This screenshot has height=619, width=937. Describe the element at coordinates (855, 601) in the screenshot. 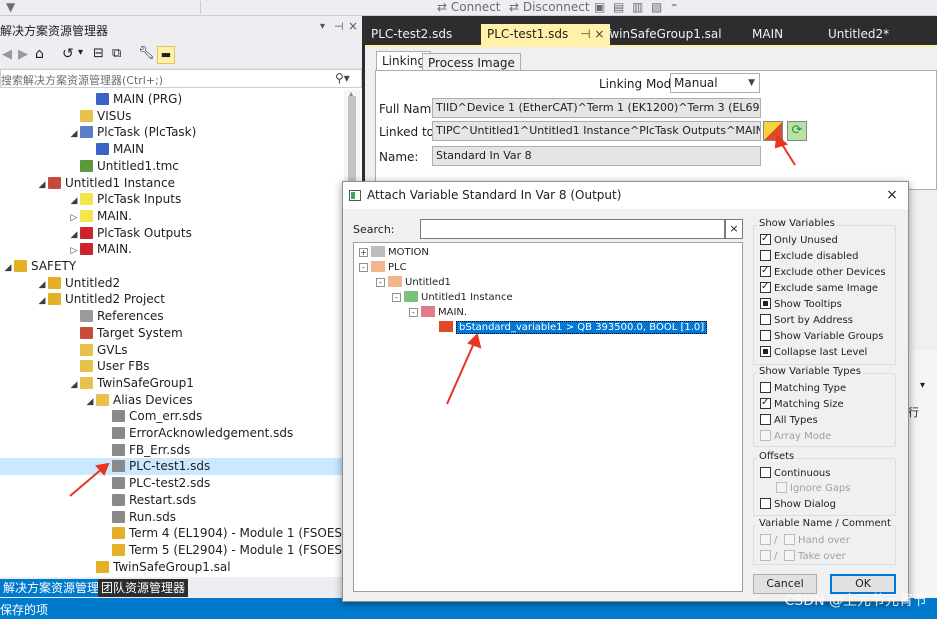

I see `watermark: CSDN @上元节元宵节` at that location.